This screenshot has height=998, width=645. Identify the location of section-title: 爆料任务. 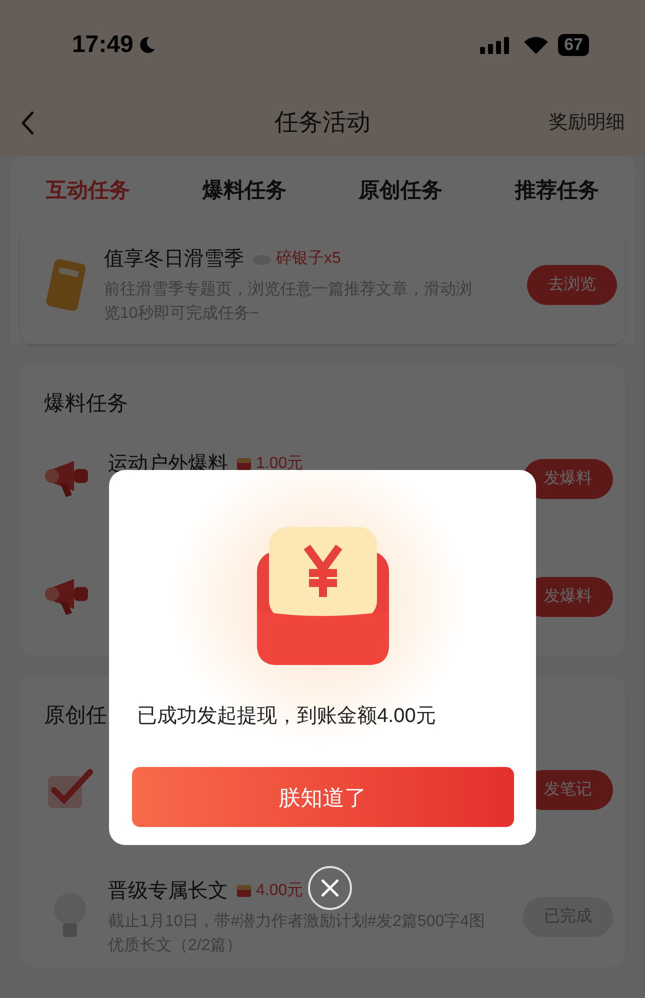
(86, 403).